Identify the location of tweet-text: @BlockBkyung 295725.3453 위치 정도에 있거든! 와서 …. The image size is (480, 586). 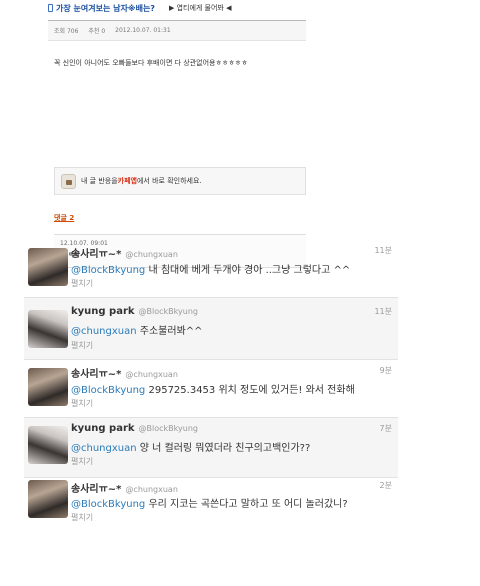
(213, 390).